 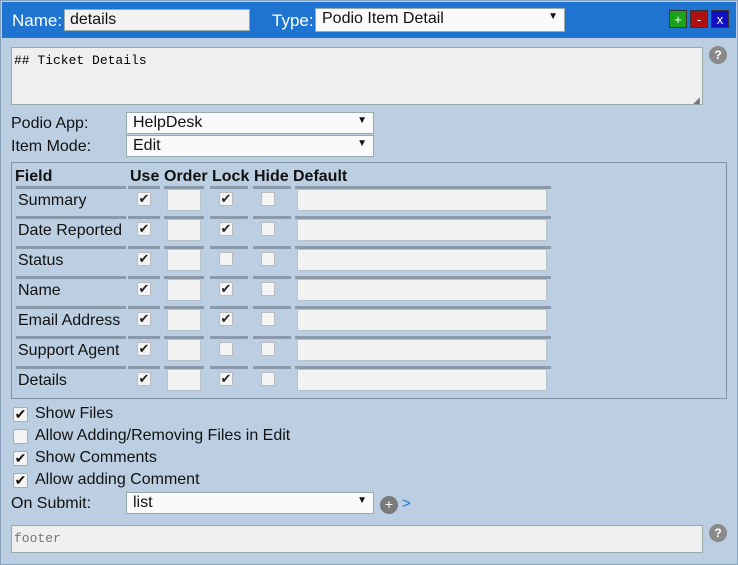 I want to click on add-action-icon: +, so click(x=389, y=505).